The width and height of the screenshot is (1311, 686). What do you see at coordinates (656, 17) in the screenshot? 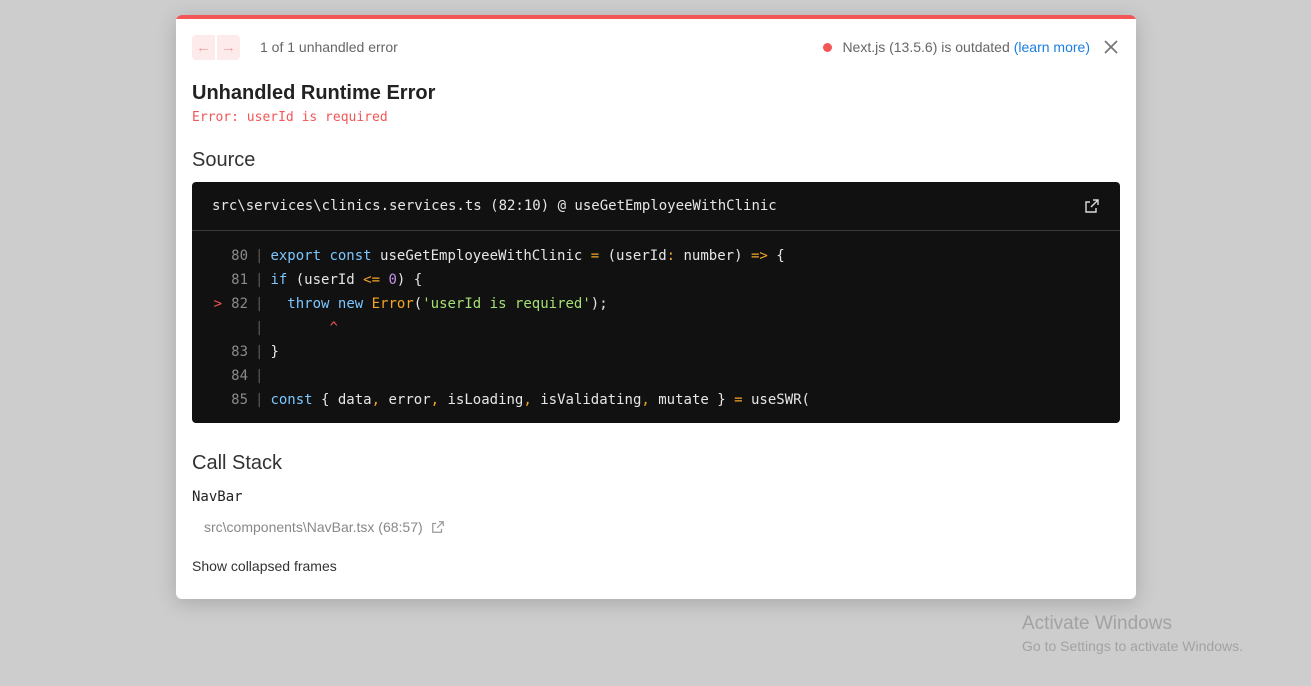
I see `error-accent-bar` at bounding box center [656, 17].